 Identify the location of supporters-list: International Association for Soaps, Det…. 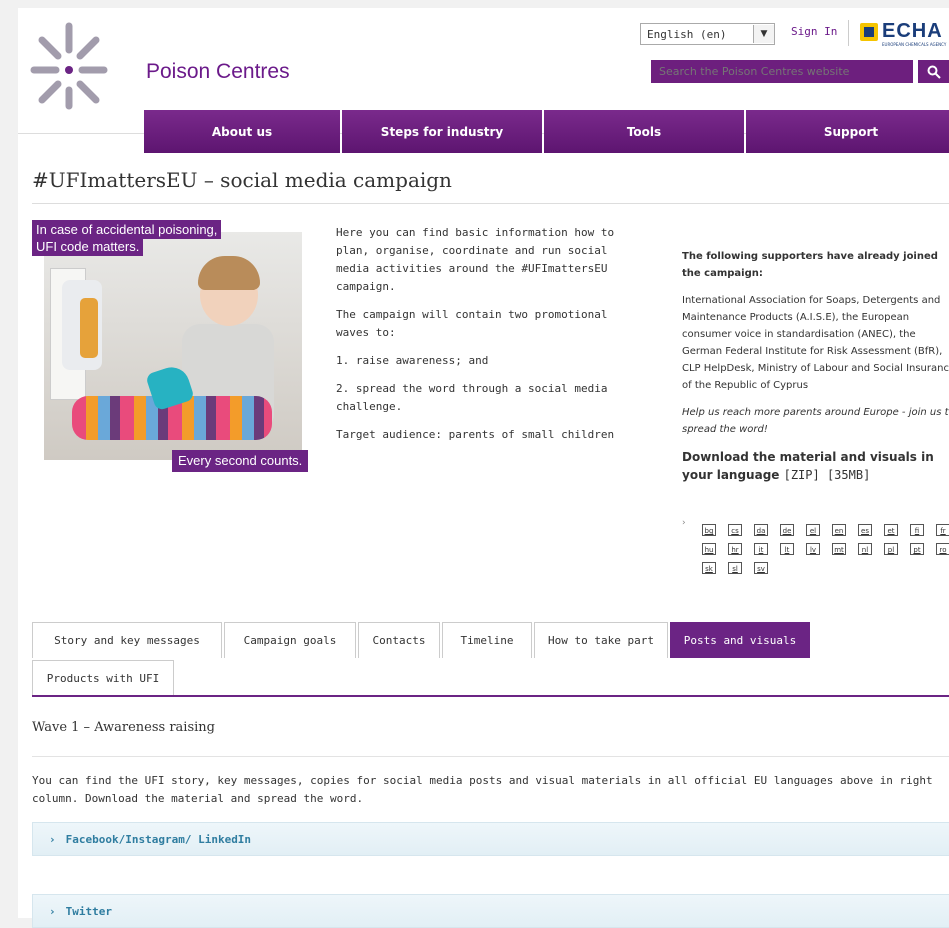
(815, 343).